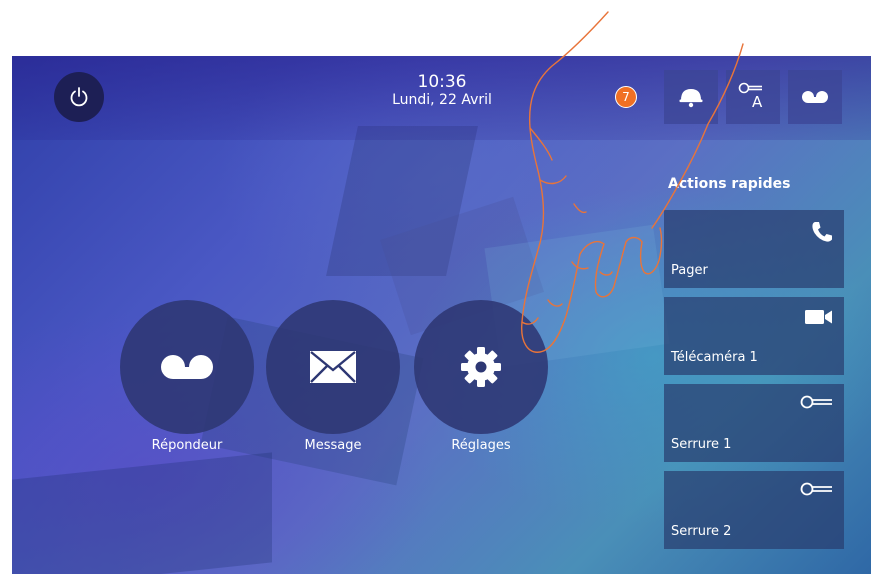 The height and width of the screenshot is (574, 883). I want to click on settings-button, so click(481, 367).